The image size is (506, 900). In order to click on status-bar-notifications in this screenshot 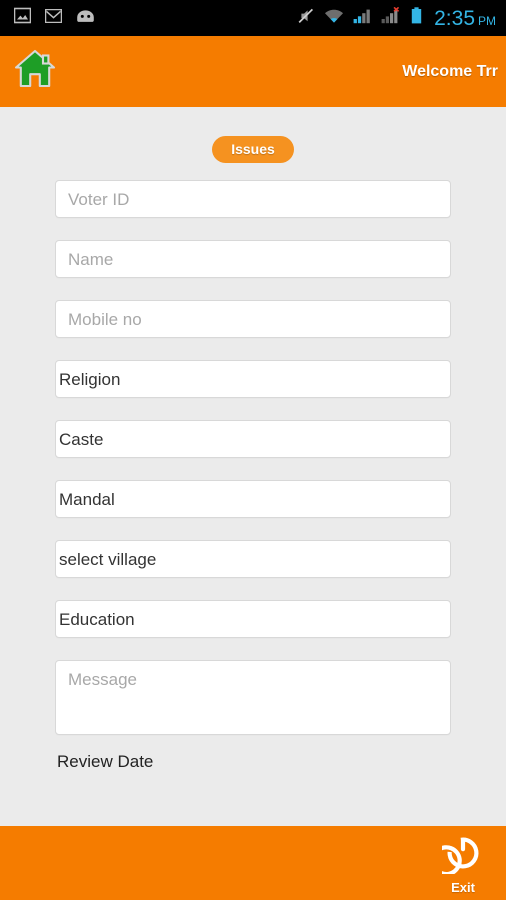, I will do `click(54, 18)`.